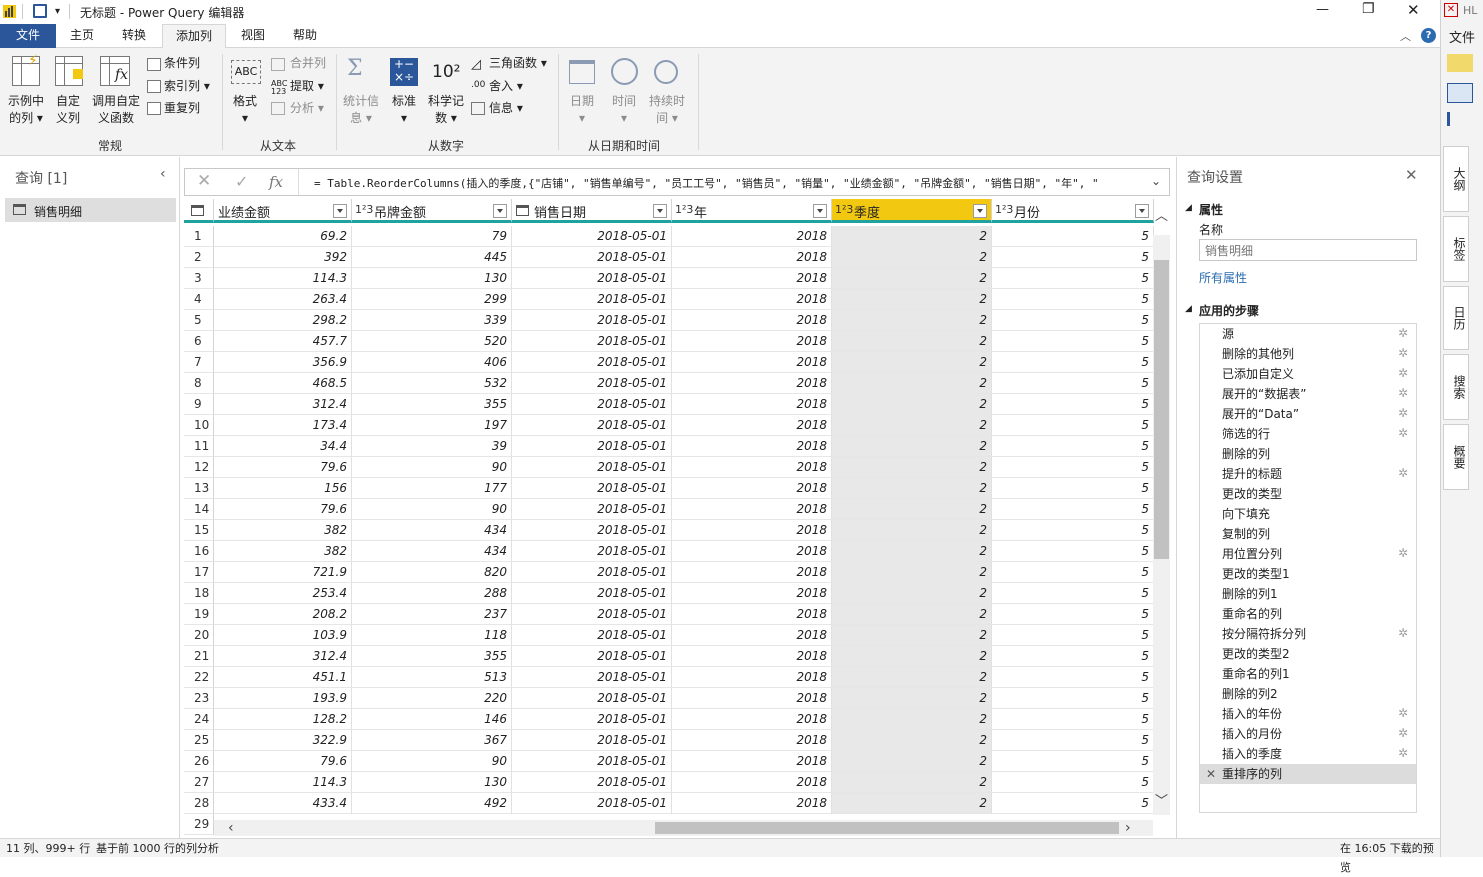 The image size is (1483, 877). Describe the element at coordinates (518, 63) in the screenshot. I see `trigonometry-button: 三角函数 ▾` at that location.